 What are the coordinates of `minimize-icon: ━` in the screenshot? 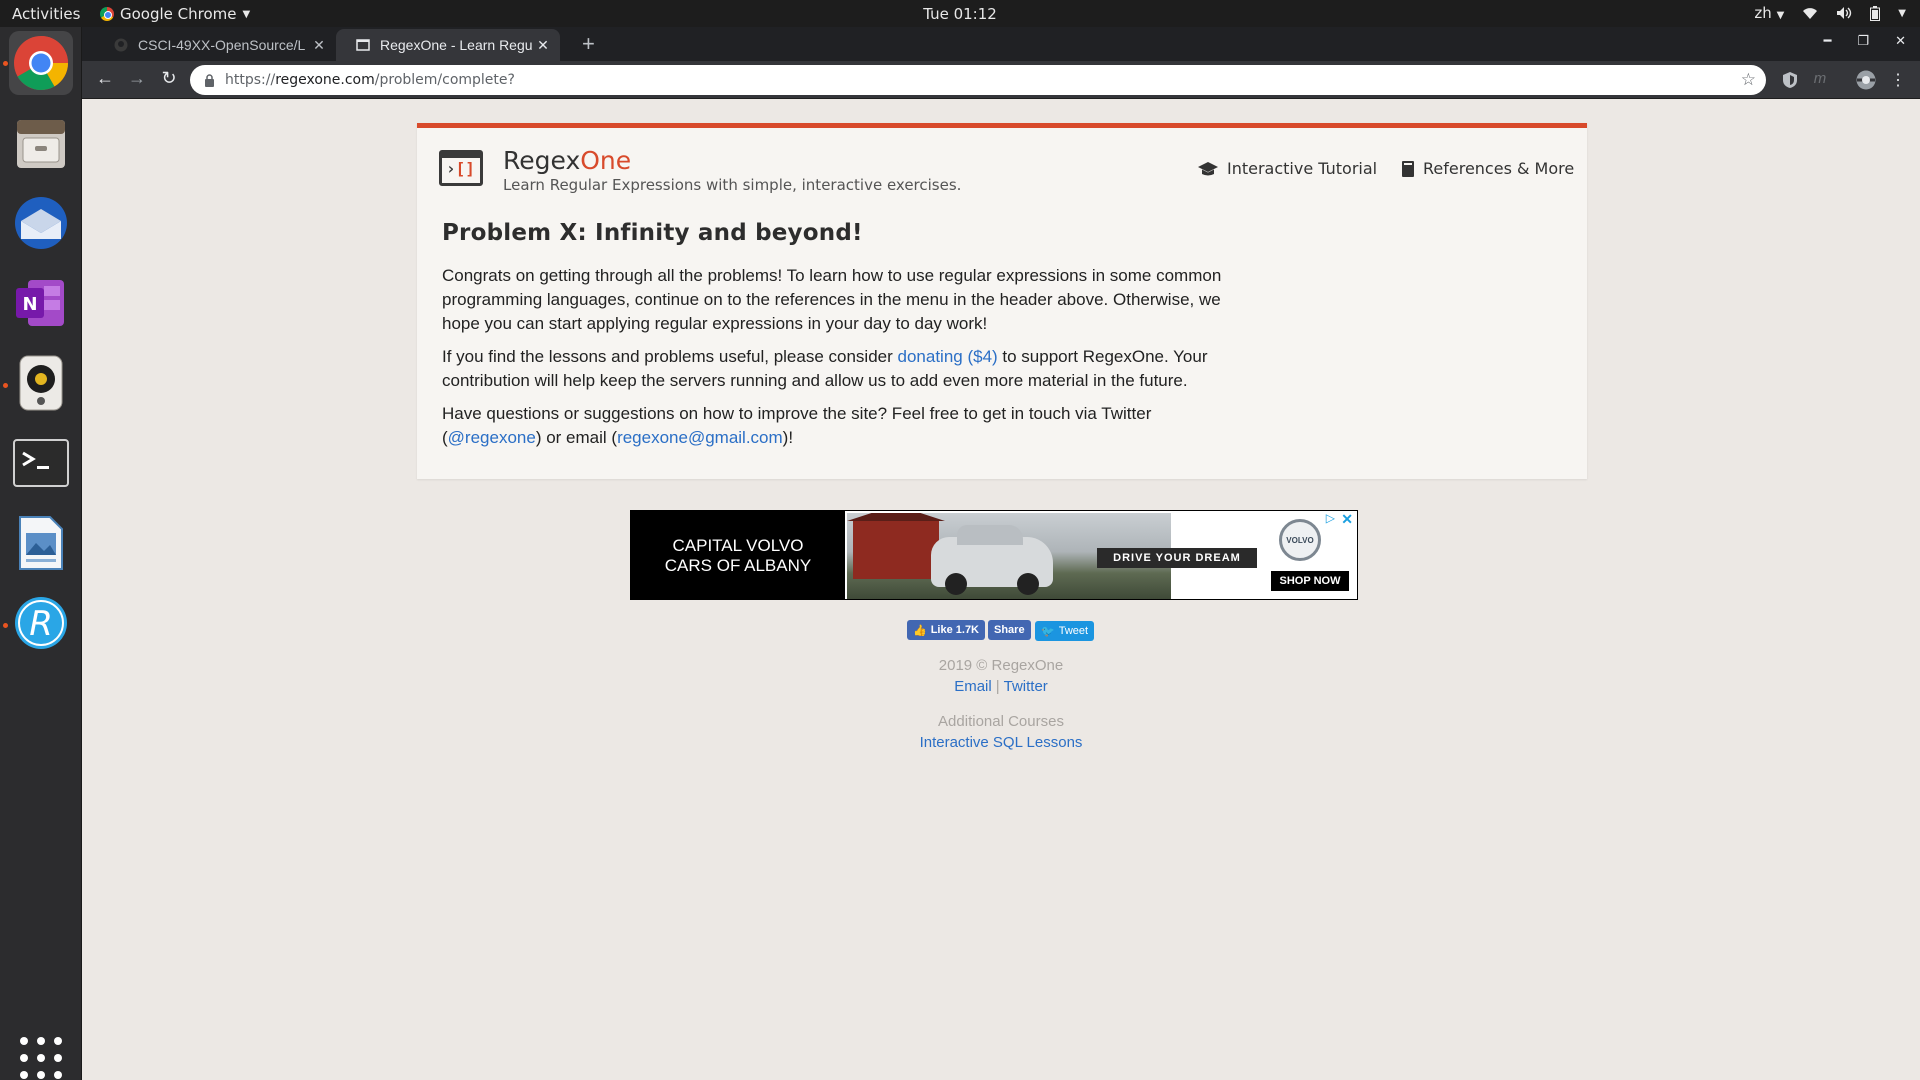 It's located at (1828, 41).